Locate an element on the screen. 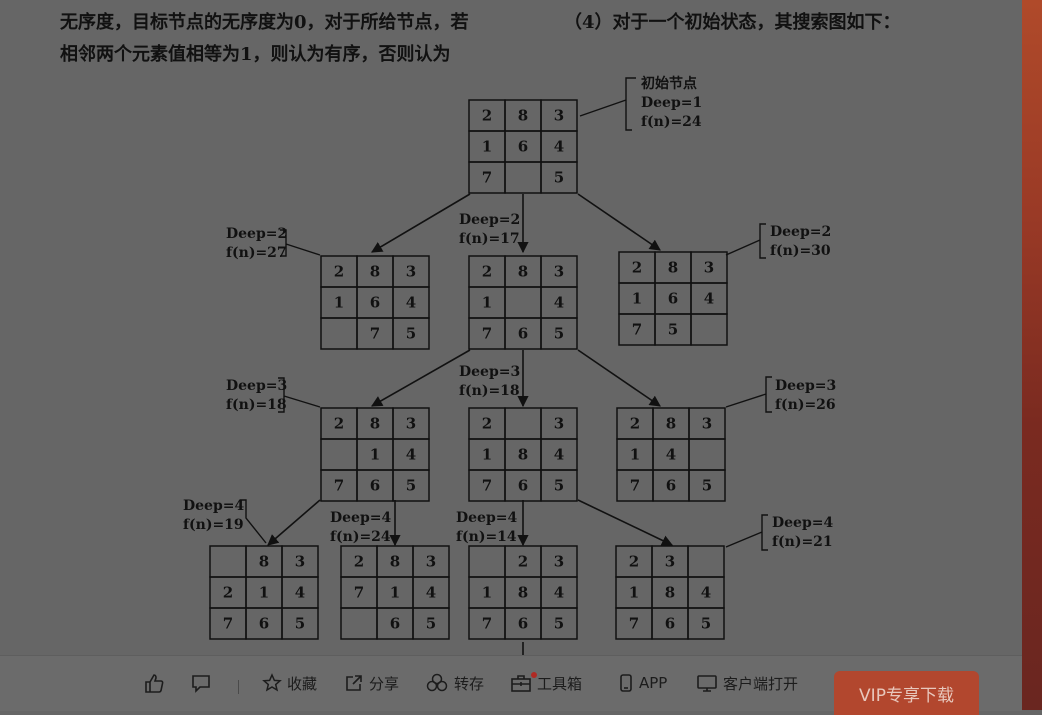 This screenshot has height=715, width=1042. node-label-line: Deep=1 is located at coordinates (671, 103).